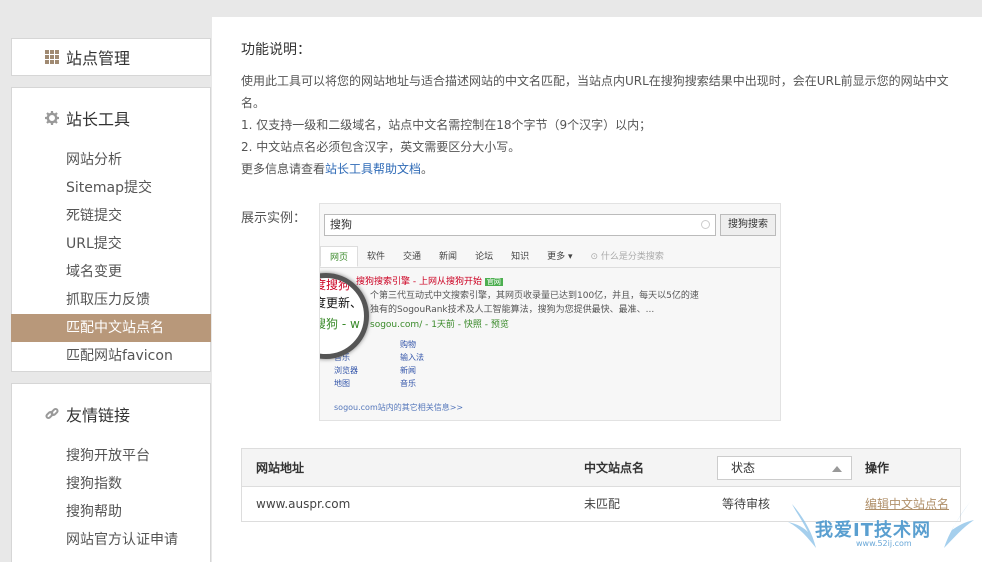 This screenshot has height=562, width=982. What do you see at coordinates (111, 160) in the screenshot?
I see `sidebar-item-site-analysis: 网站分析` at bounding box center [111, 160].